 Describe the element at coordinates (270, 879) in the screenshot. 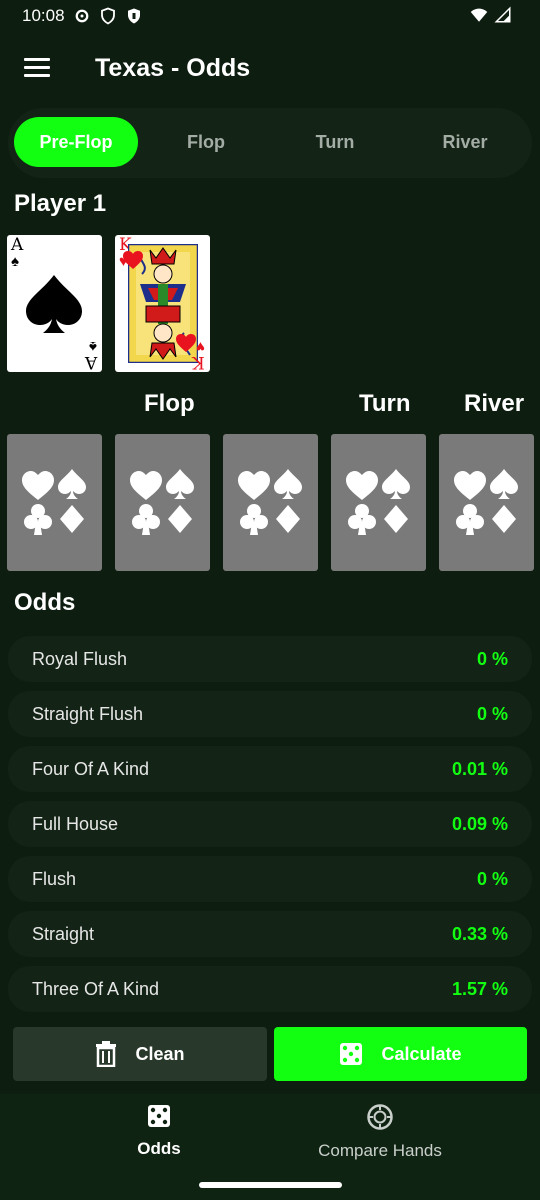

I see `odds-row-flush: Flush 0 %` at that location.